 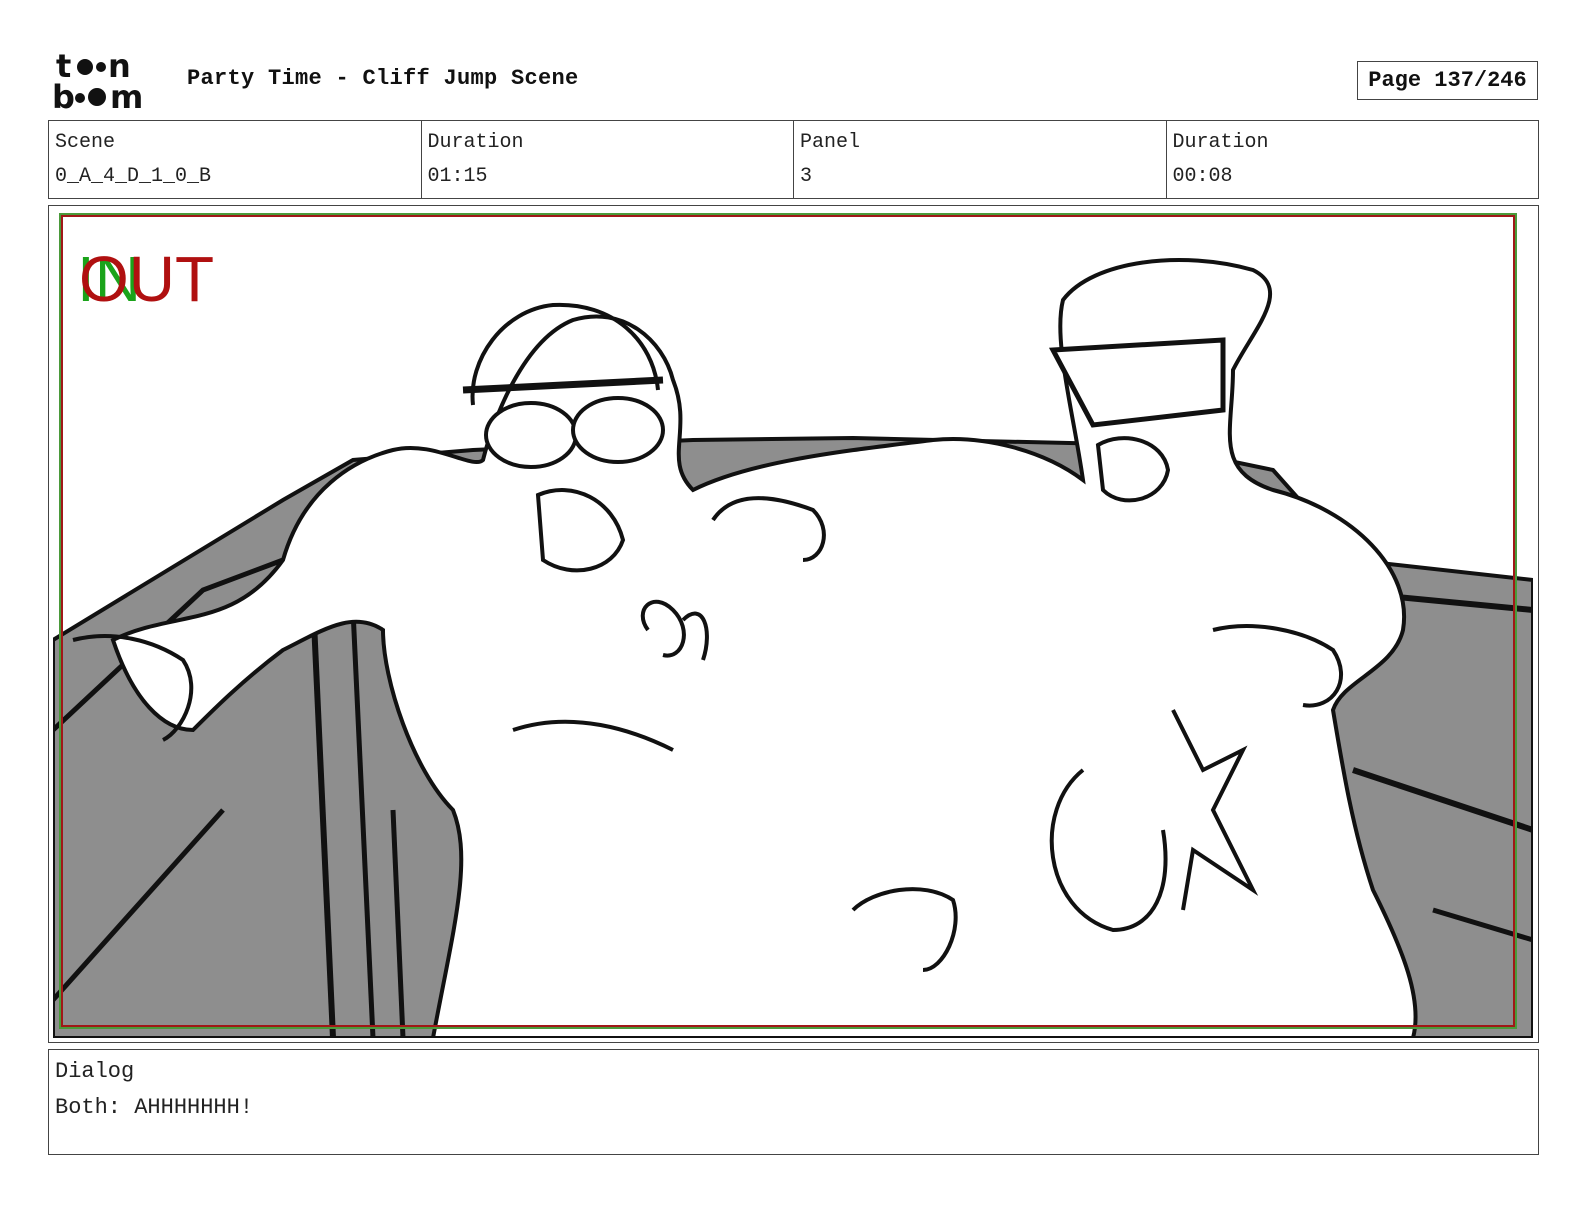 I want to click on scene-cell: Scene 0_A_4_D_1_0_B, so click(x=235, y=159).